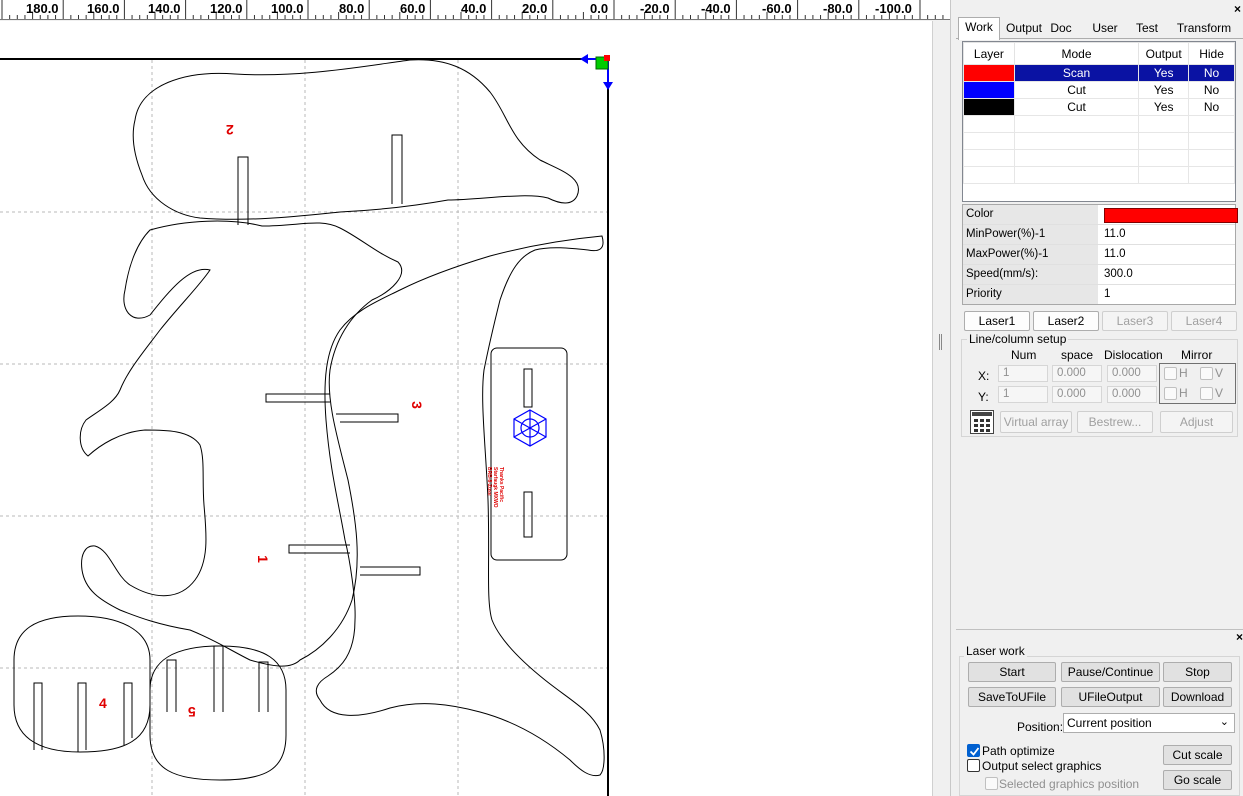  I want to click on space-label: space, so click(1077, 355).